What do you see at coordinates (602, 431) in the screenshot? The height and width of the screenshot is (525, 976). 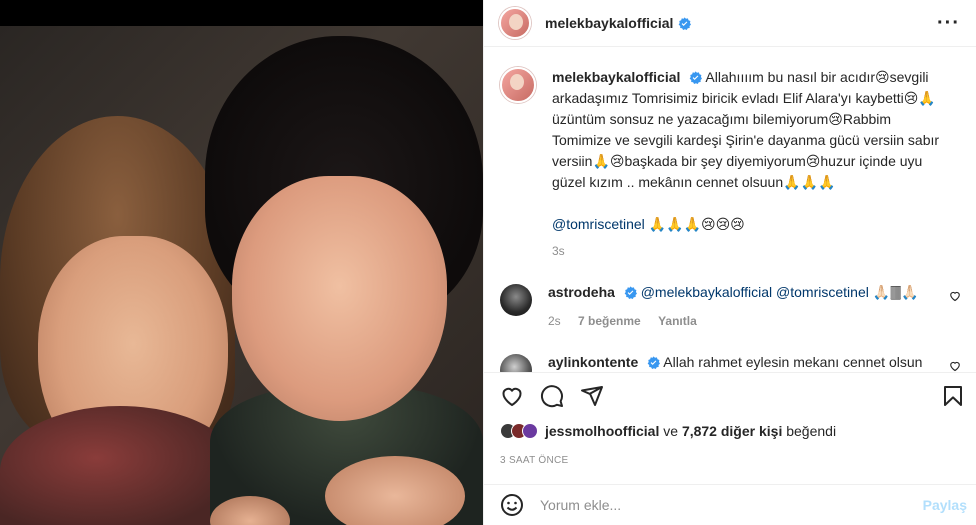 I see `likes-first-user: jessmolhoofficial` at bounding box center [602, 431].